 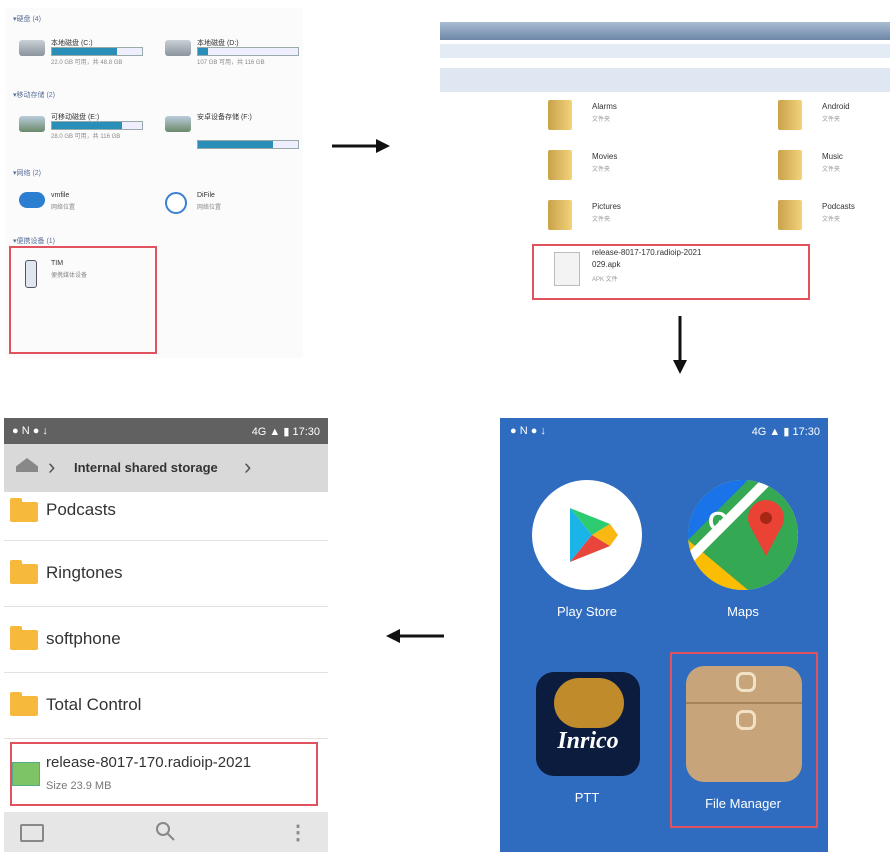 I want to click on breadcrumb: Internal shared storage, so click(x=146, y=467).